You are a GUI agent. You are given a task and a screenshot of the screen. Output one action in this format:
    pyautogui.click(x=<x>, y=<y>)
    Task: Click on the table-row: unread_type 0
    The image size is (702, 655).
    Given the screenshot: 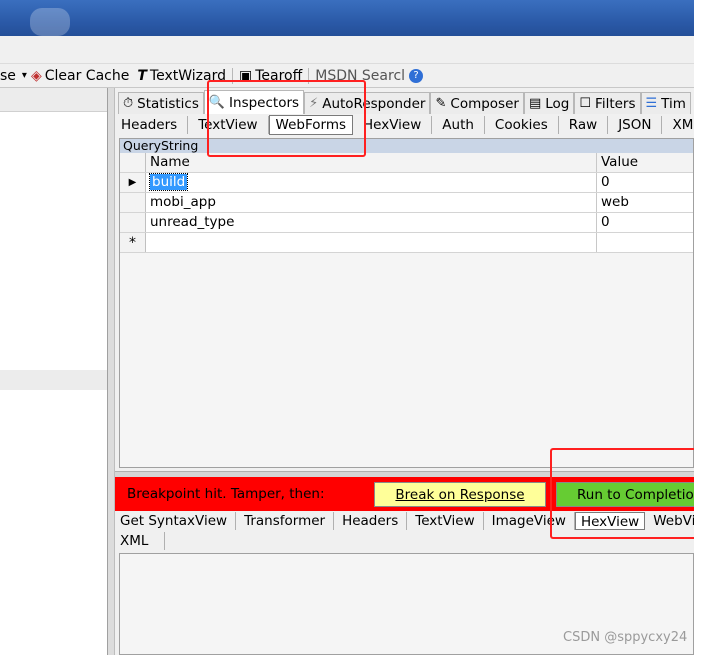 What is the action you would take?
    pyautogui.click(x=406, y=223)
    